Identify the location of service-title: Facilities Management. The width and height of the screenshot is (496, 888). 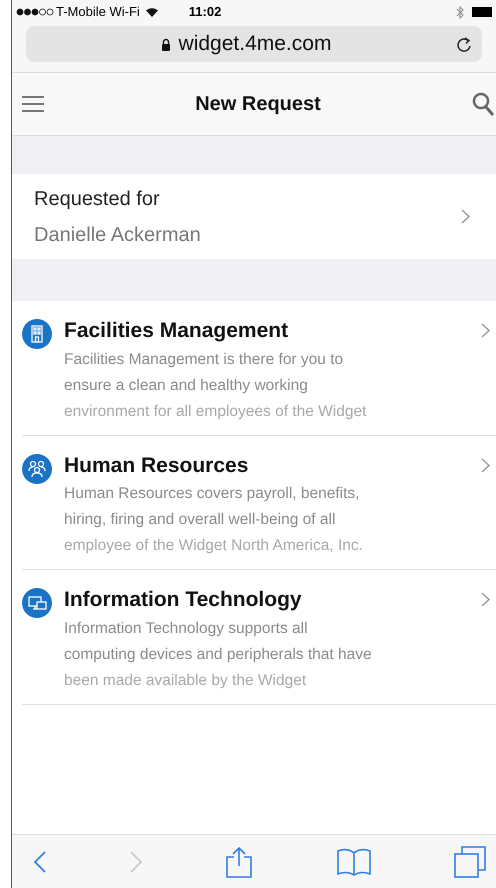
(176, 331).